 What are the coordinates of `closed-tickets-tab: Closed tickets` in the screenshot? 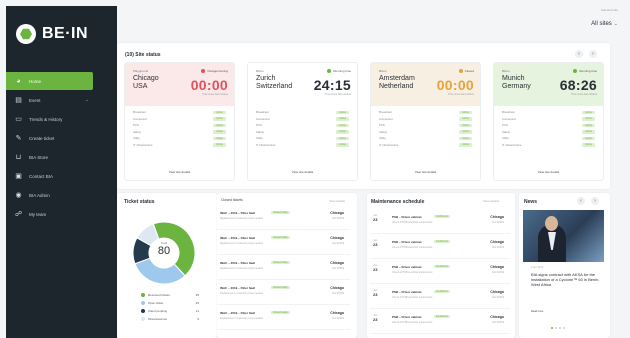 It's located at (232, 200).